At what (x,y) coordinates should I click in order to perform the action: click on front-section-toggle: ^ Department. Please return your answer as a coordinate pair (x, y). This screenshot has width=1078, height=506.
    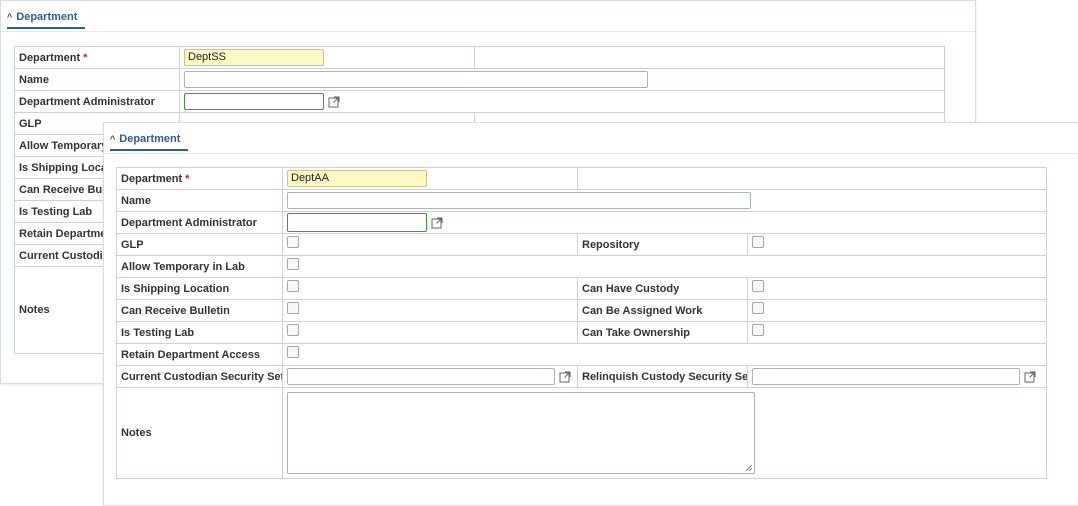
    Looking at the image, I should click on (149, 140).